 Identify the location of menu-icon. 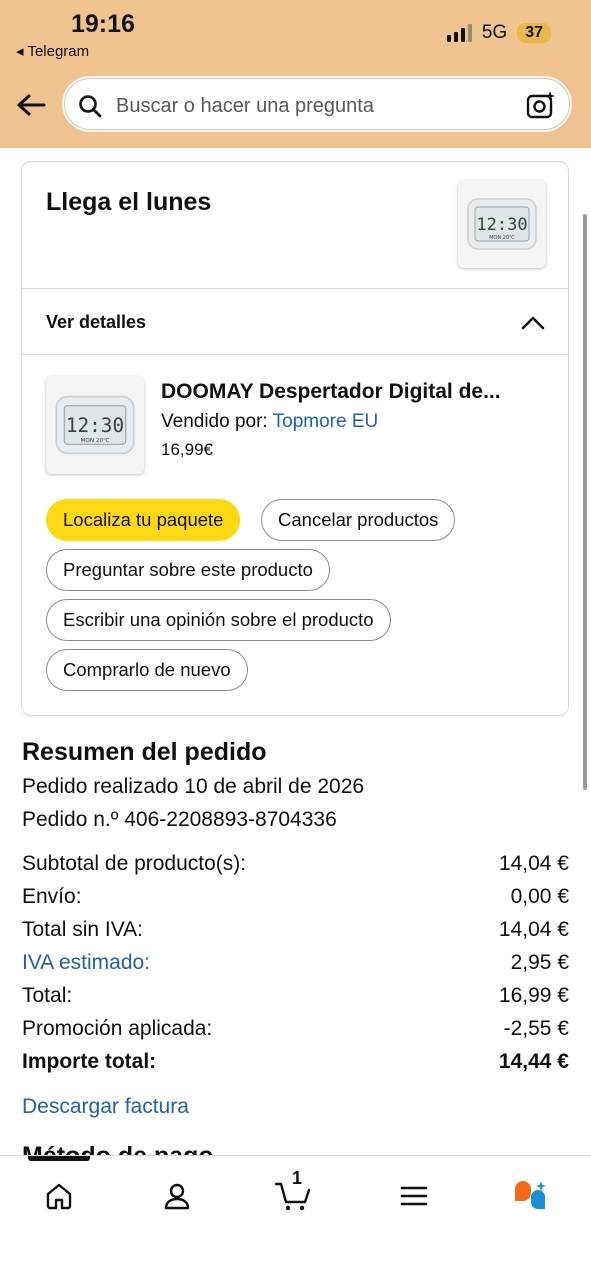
(414, 1196).